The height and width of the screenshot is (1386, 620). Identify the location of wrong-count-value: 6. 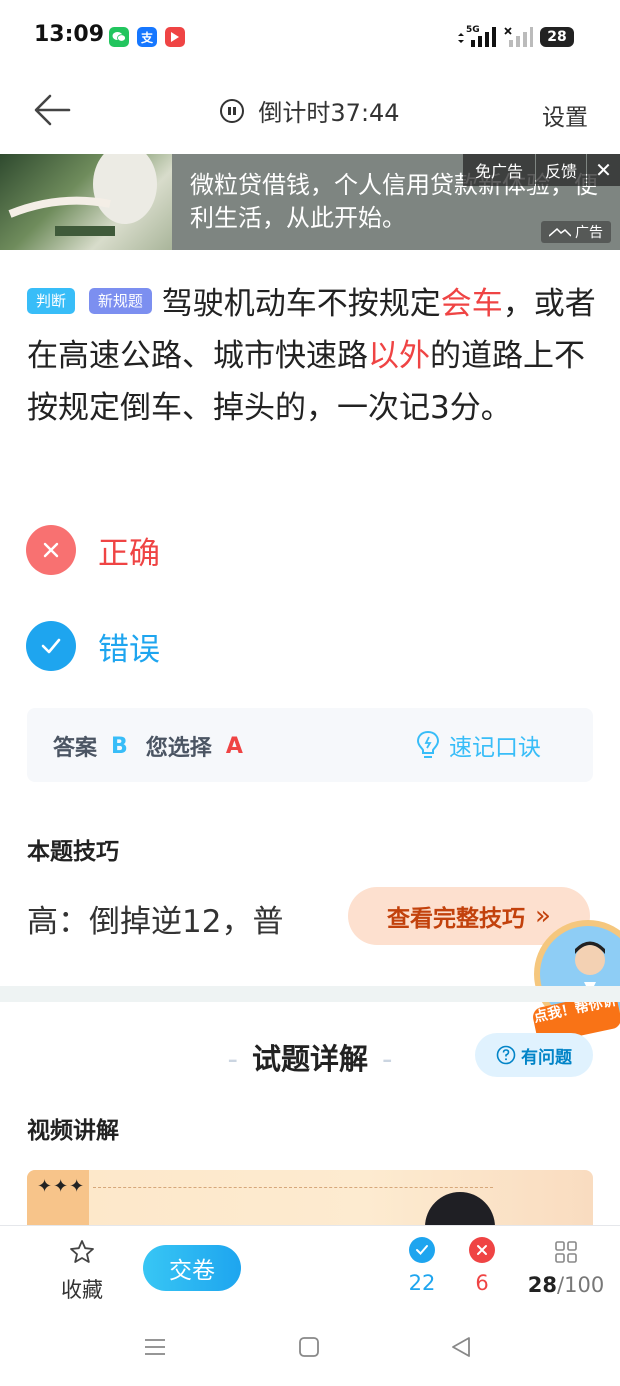
(482, 1283).